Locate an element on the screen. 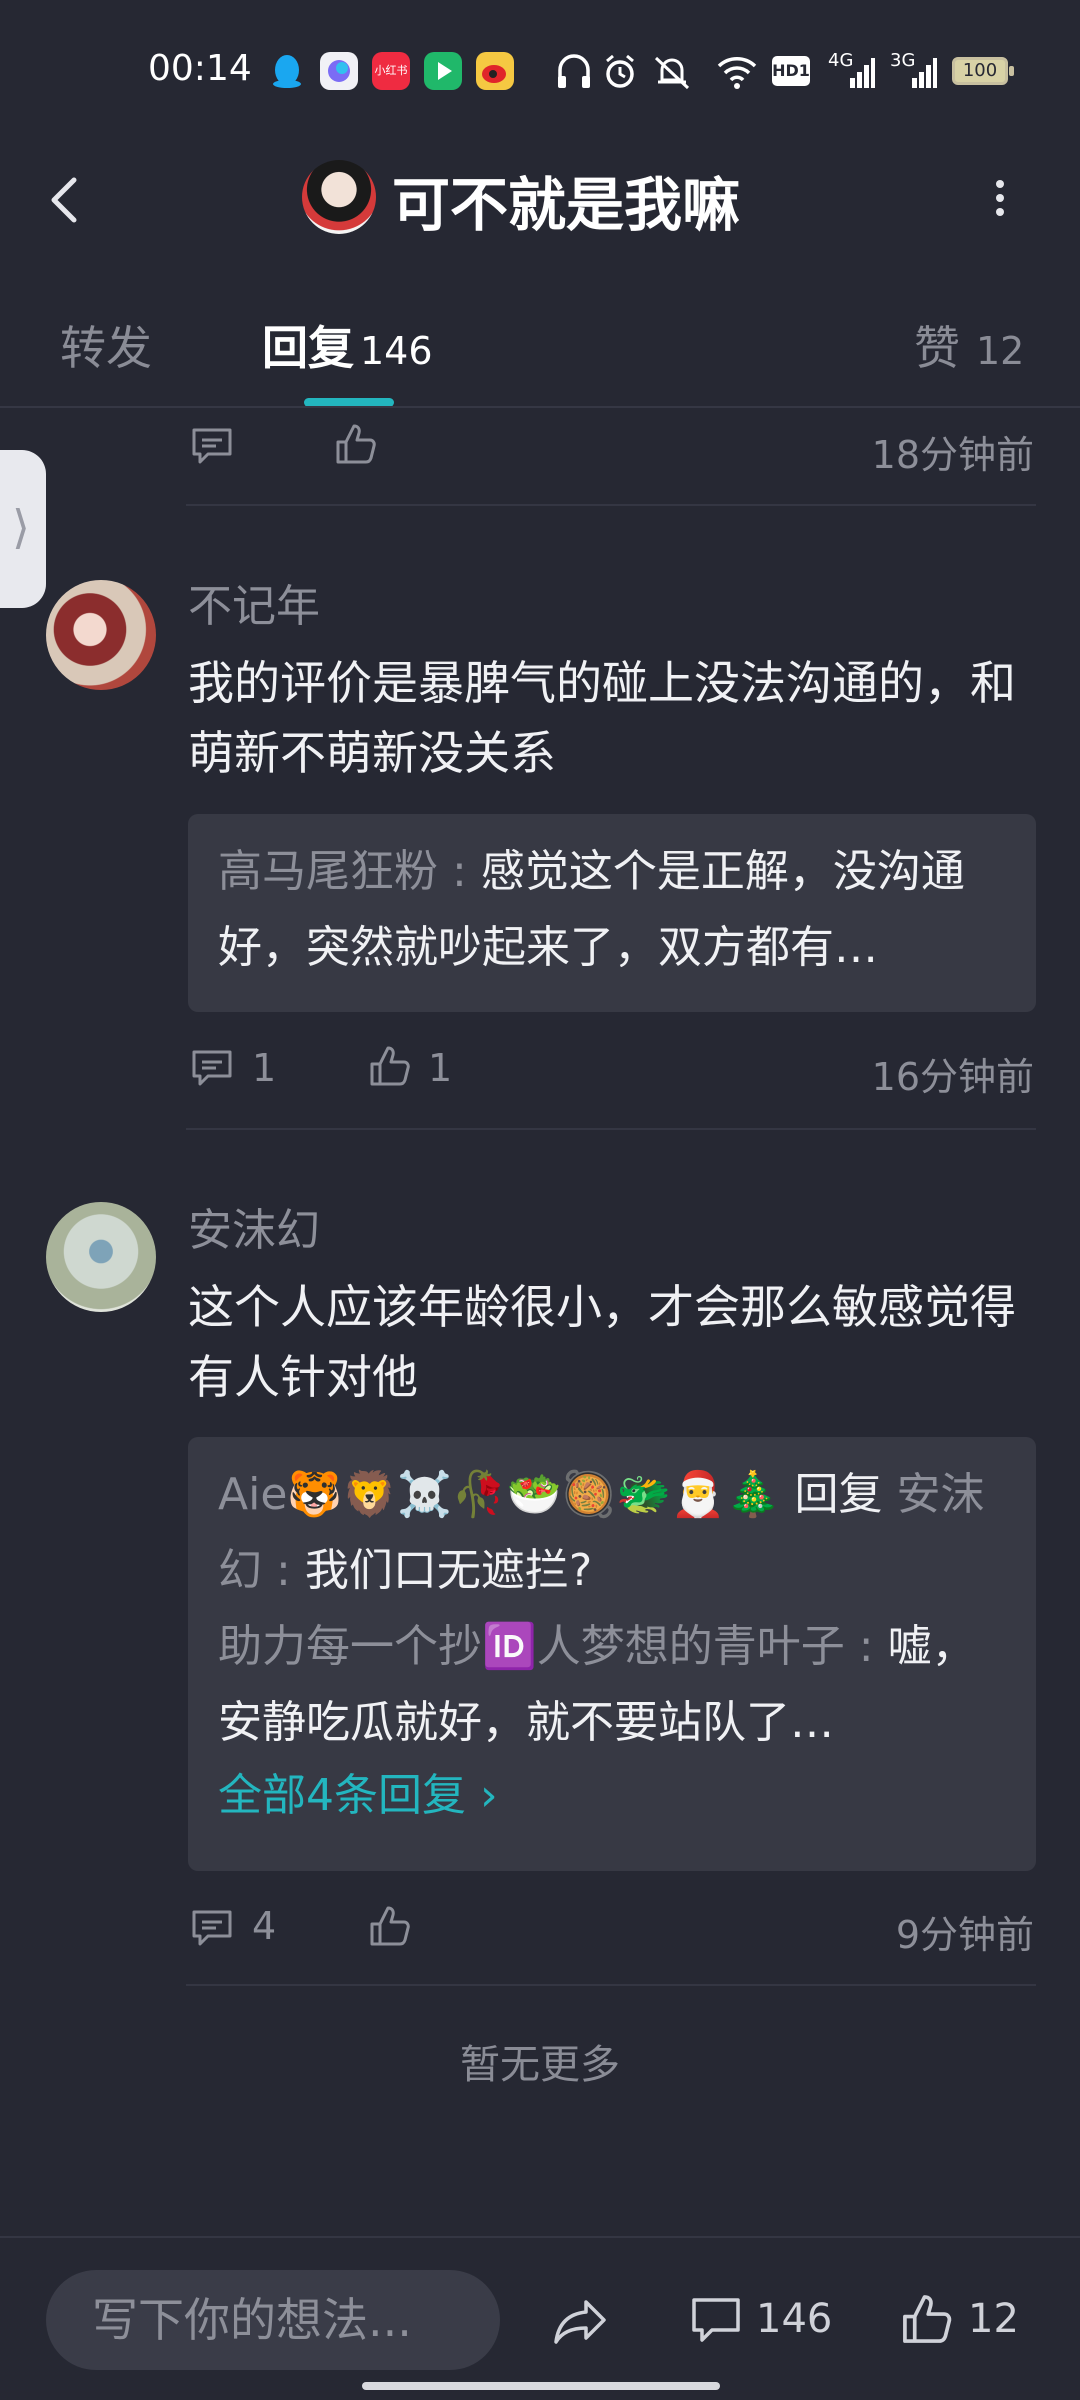  tab-reply-label: 回复 is located at coordinates (308, 348).